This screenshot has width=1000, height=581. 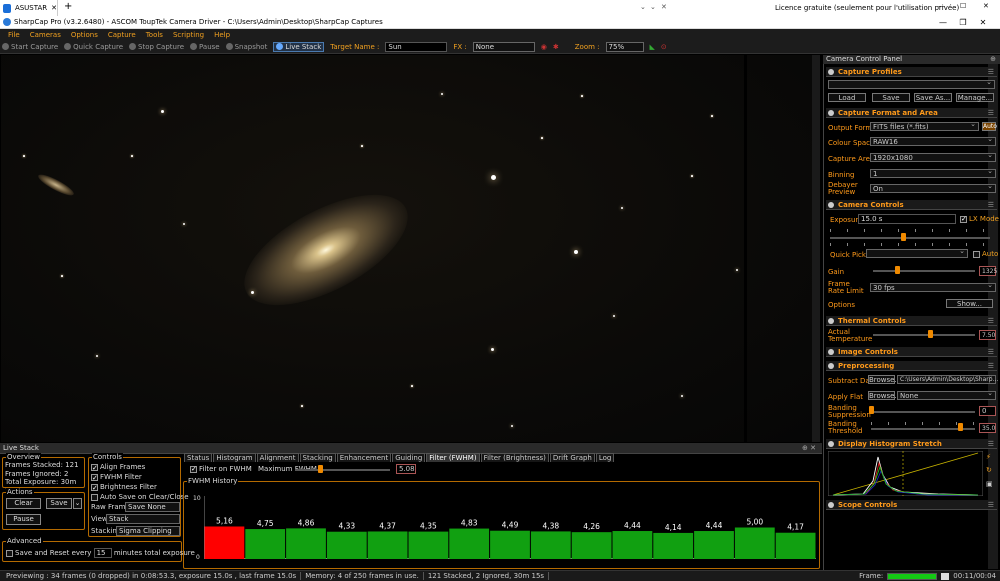 What do you see at coordinates (911, 366) in the screenshot?
I see `preprocessing-header: Preprocessing ☰` at bounding box center [911, 366].